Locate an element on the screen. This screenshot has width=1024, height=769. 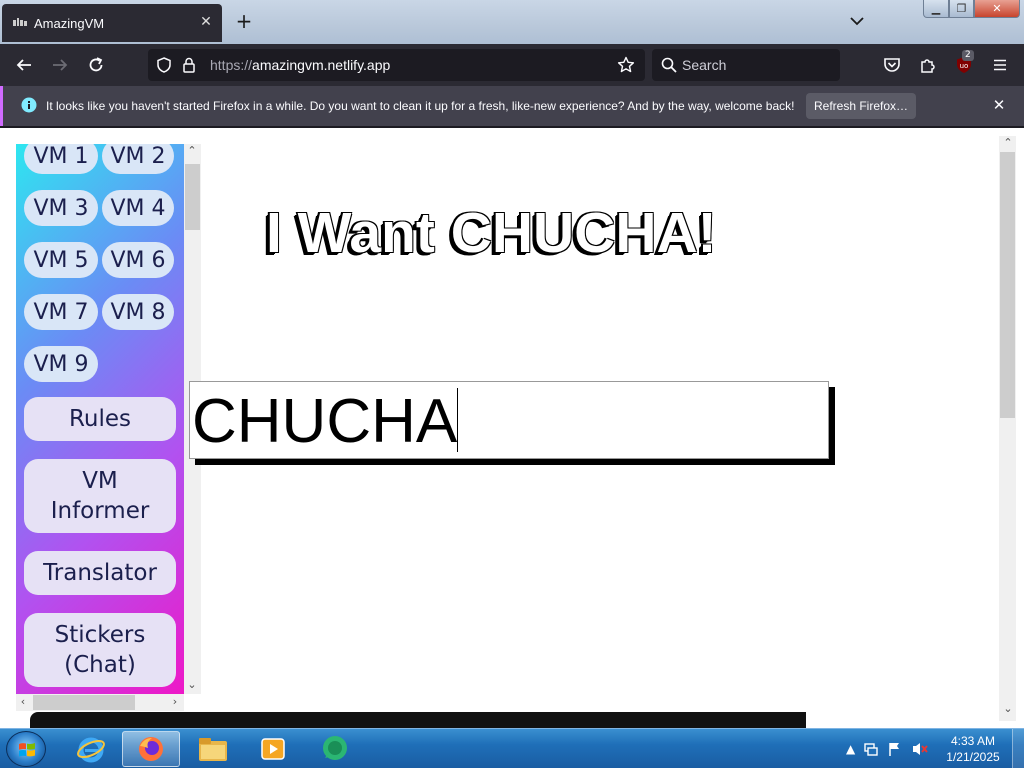
volume-muted-icon is located at coordinates (920, 749).